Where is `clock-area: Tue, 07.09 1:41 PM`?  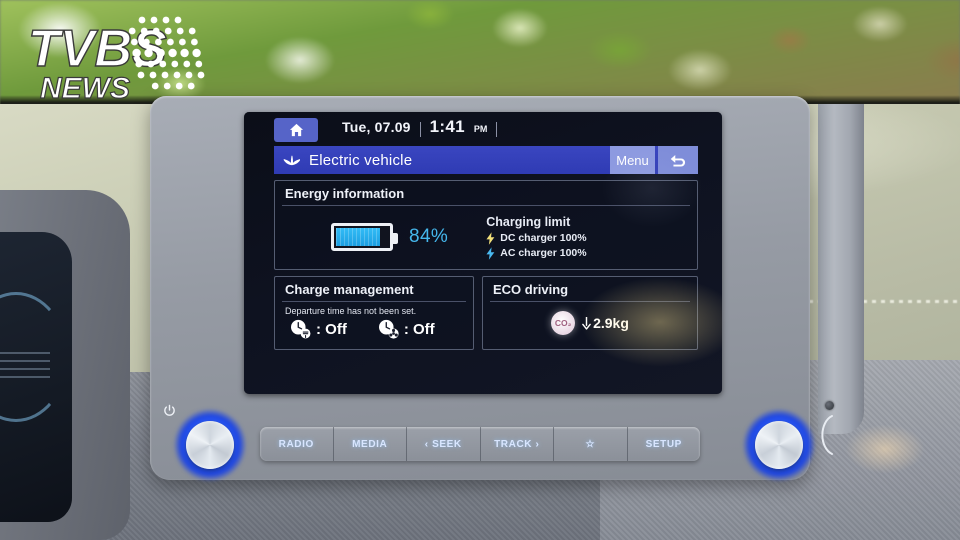
clock-area: Tue, 07.09 1:41 PM is located at coordinates (420, 129).